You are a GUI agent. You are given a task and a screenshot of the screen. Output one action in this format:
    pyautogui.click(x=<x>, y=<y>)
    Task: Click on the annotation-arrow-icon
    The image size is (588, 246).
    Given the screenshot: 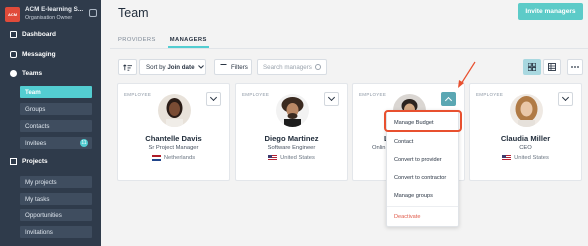 What is the action you would take?
    pyautogui.click(x=467, y=74)
    